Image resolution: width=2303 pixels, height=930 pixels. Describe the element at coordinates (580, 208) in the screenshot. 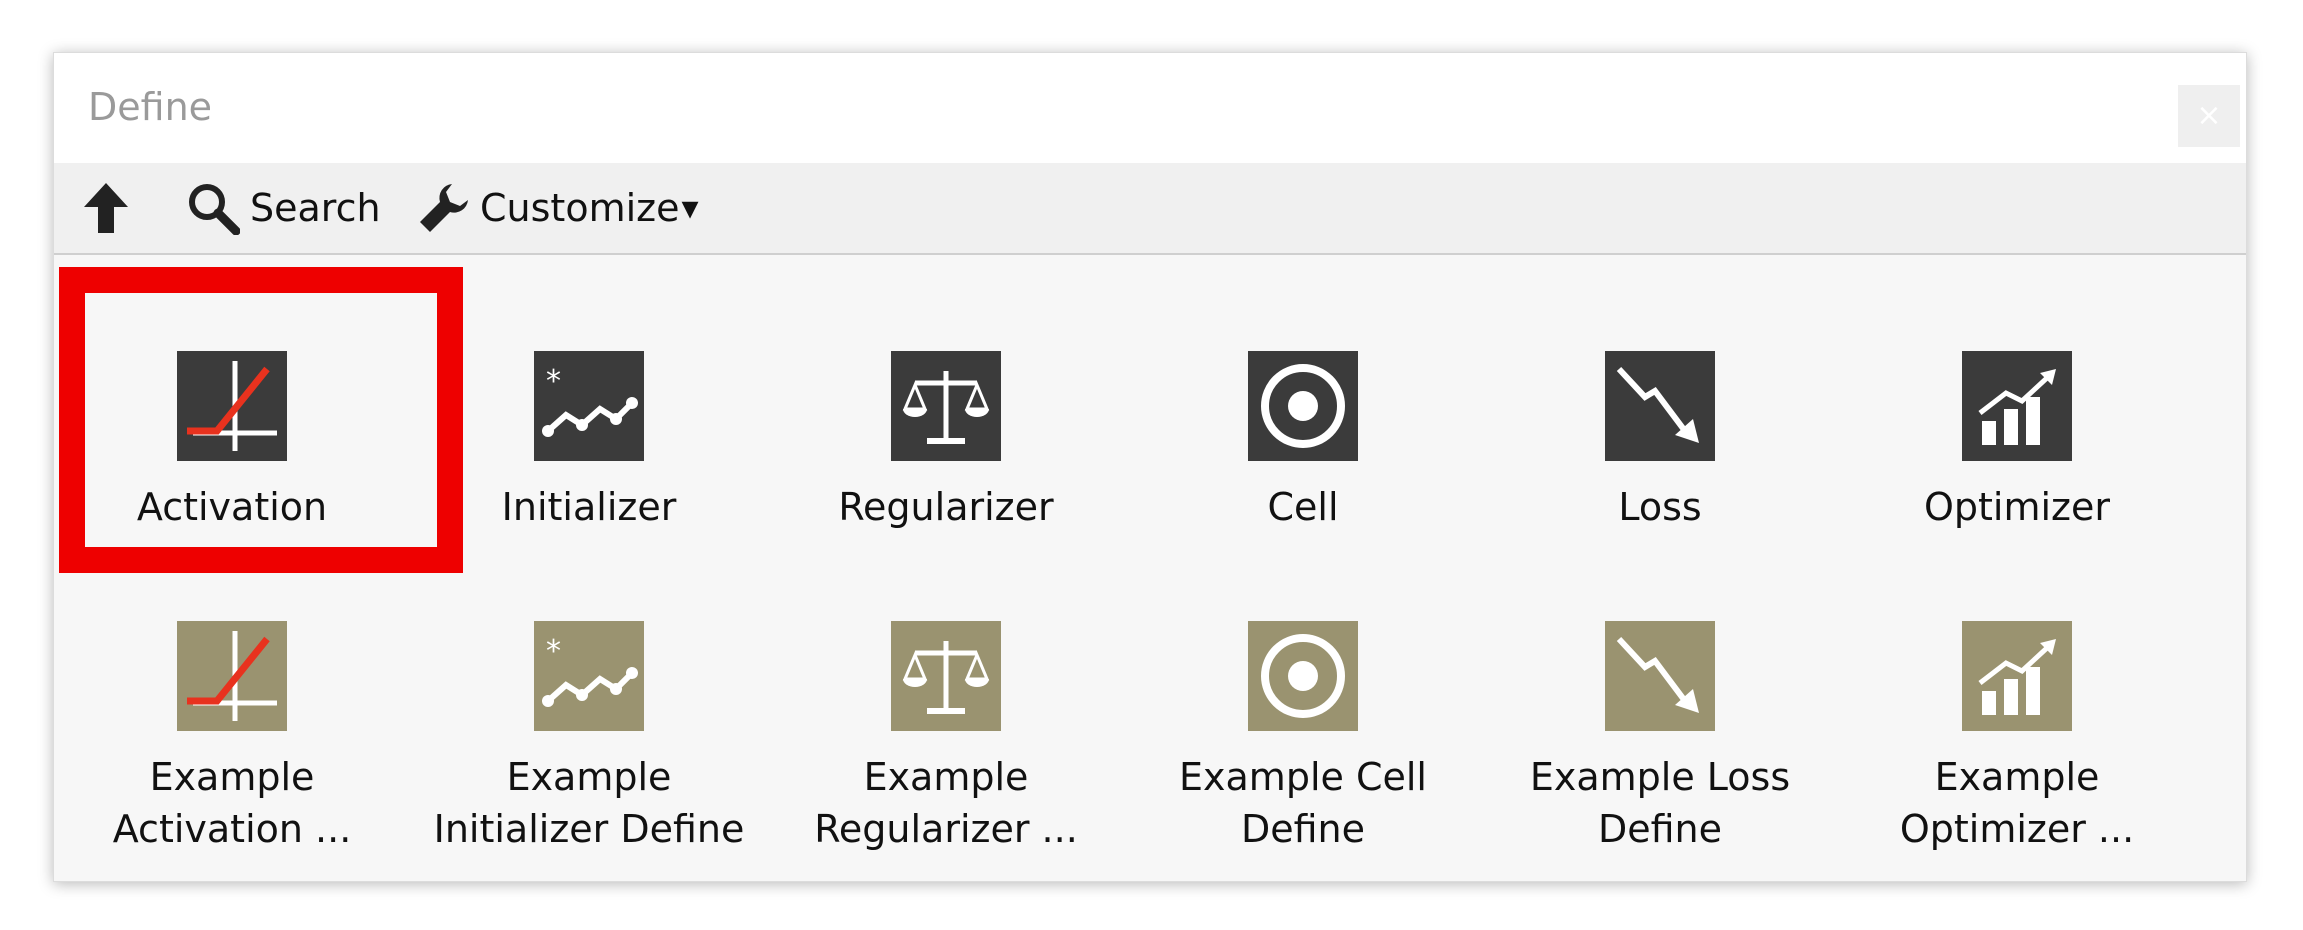

I see `customize-label: Customize` at that location.